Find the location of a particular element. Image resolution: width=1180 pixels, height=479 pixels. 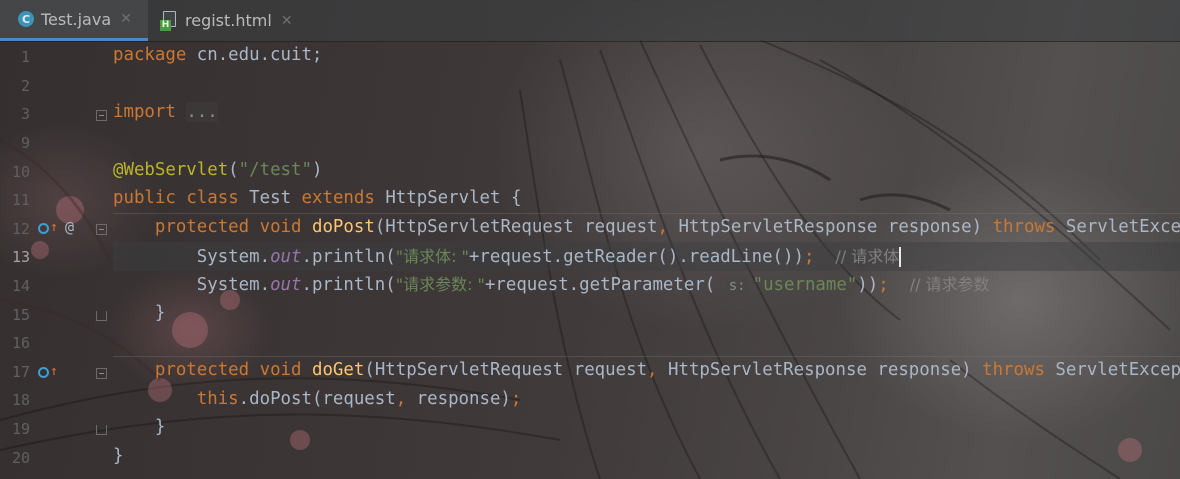

code-text: +request.getReader().readLine()) is located at coordinates (636, 257).